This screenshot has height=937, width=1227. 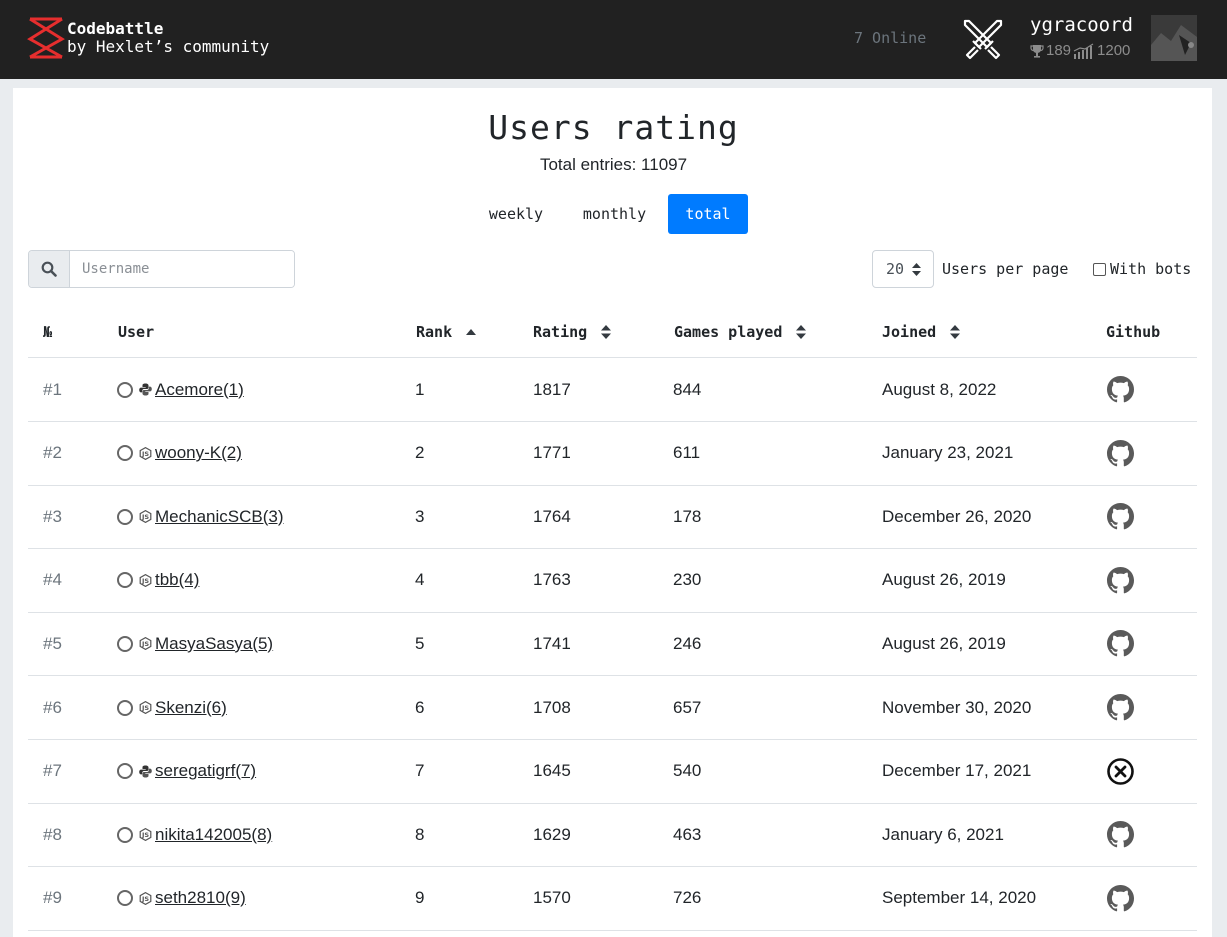 I want to click on col-rank: Rank, so click(x=446, y=332).